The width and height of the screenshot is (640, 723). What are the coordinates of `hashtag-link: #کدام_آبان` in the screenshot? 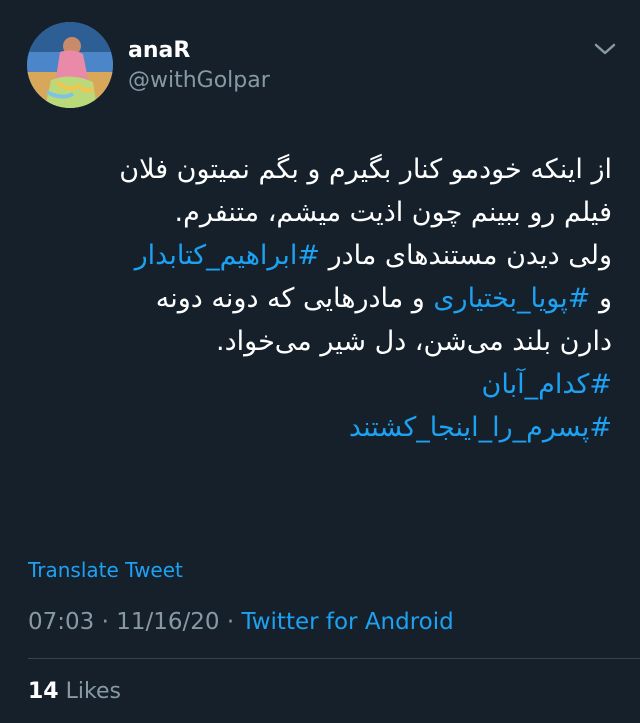 It's located at (547, 384).